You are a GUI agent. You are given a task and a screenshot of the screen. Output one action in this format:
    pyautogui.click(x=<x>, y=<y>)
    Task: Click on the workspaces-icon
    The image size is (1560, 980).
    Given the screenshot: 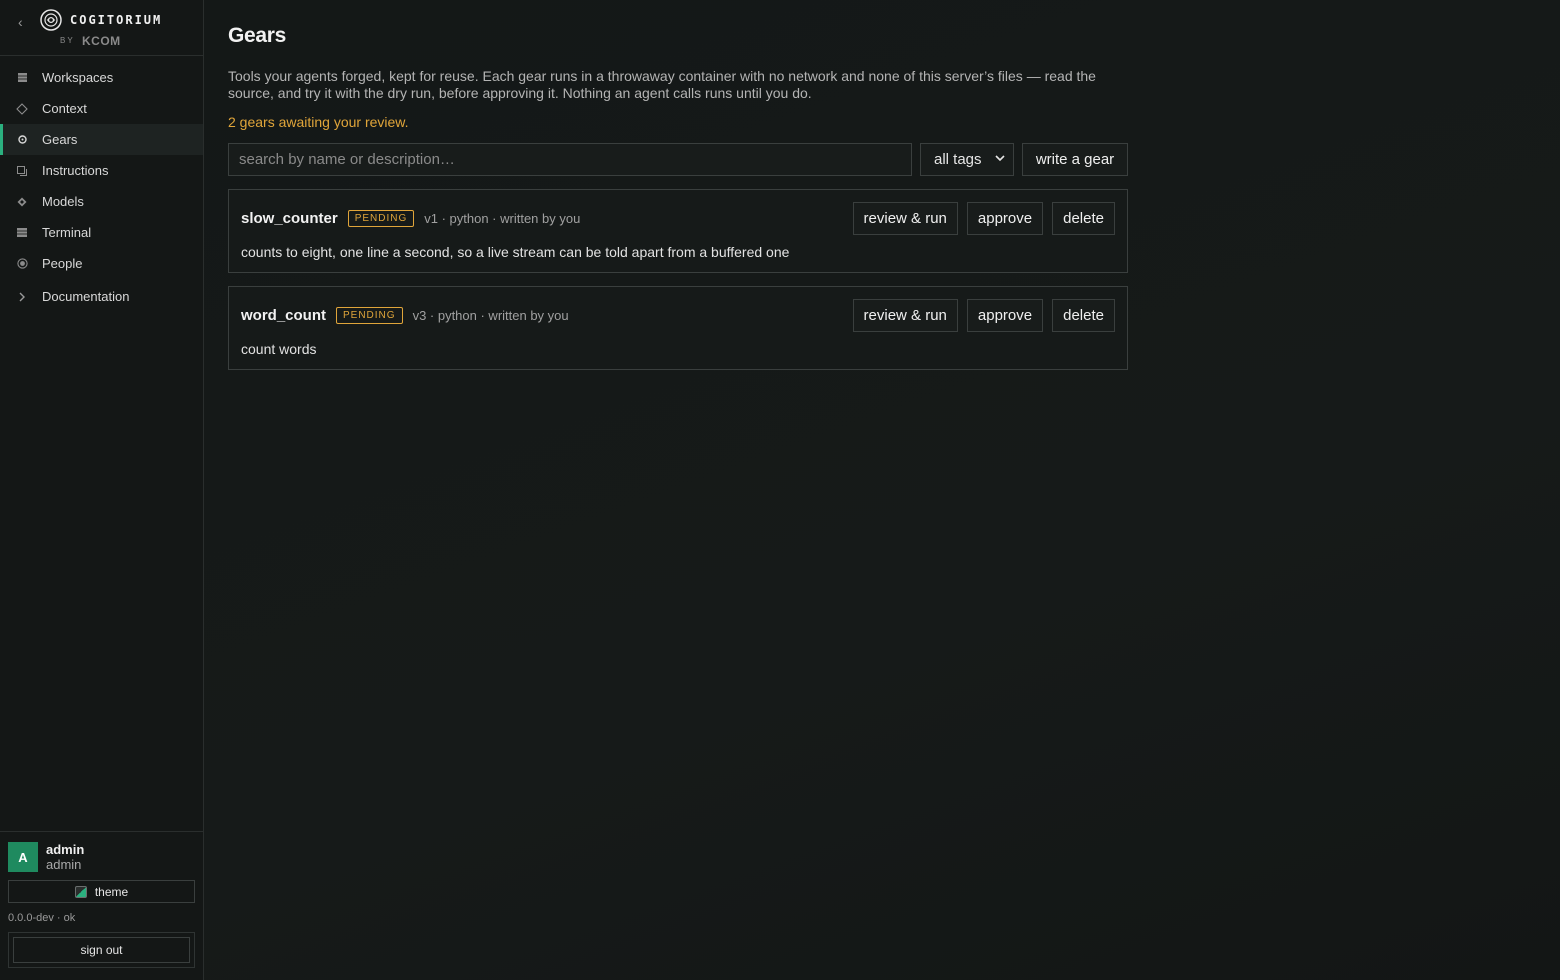 What is the action you would take?
    pyautogui.click(x=22, y=77)
    